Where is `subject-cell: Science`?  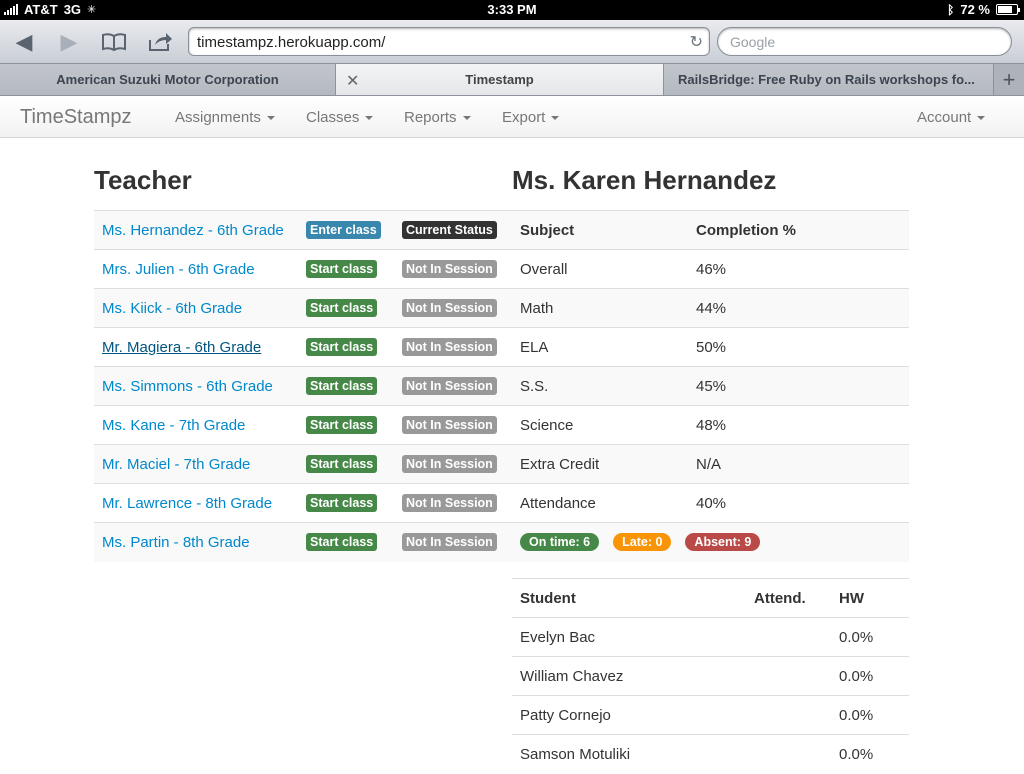 subject-cell: Science is located at coordinates (600, 425).